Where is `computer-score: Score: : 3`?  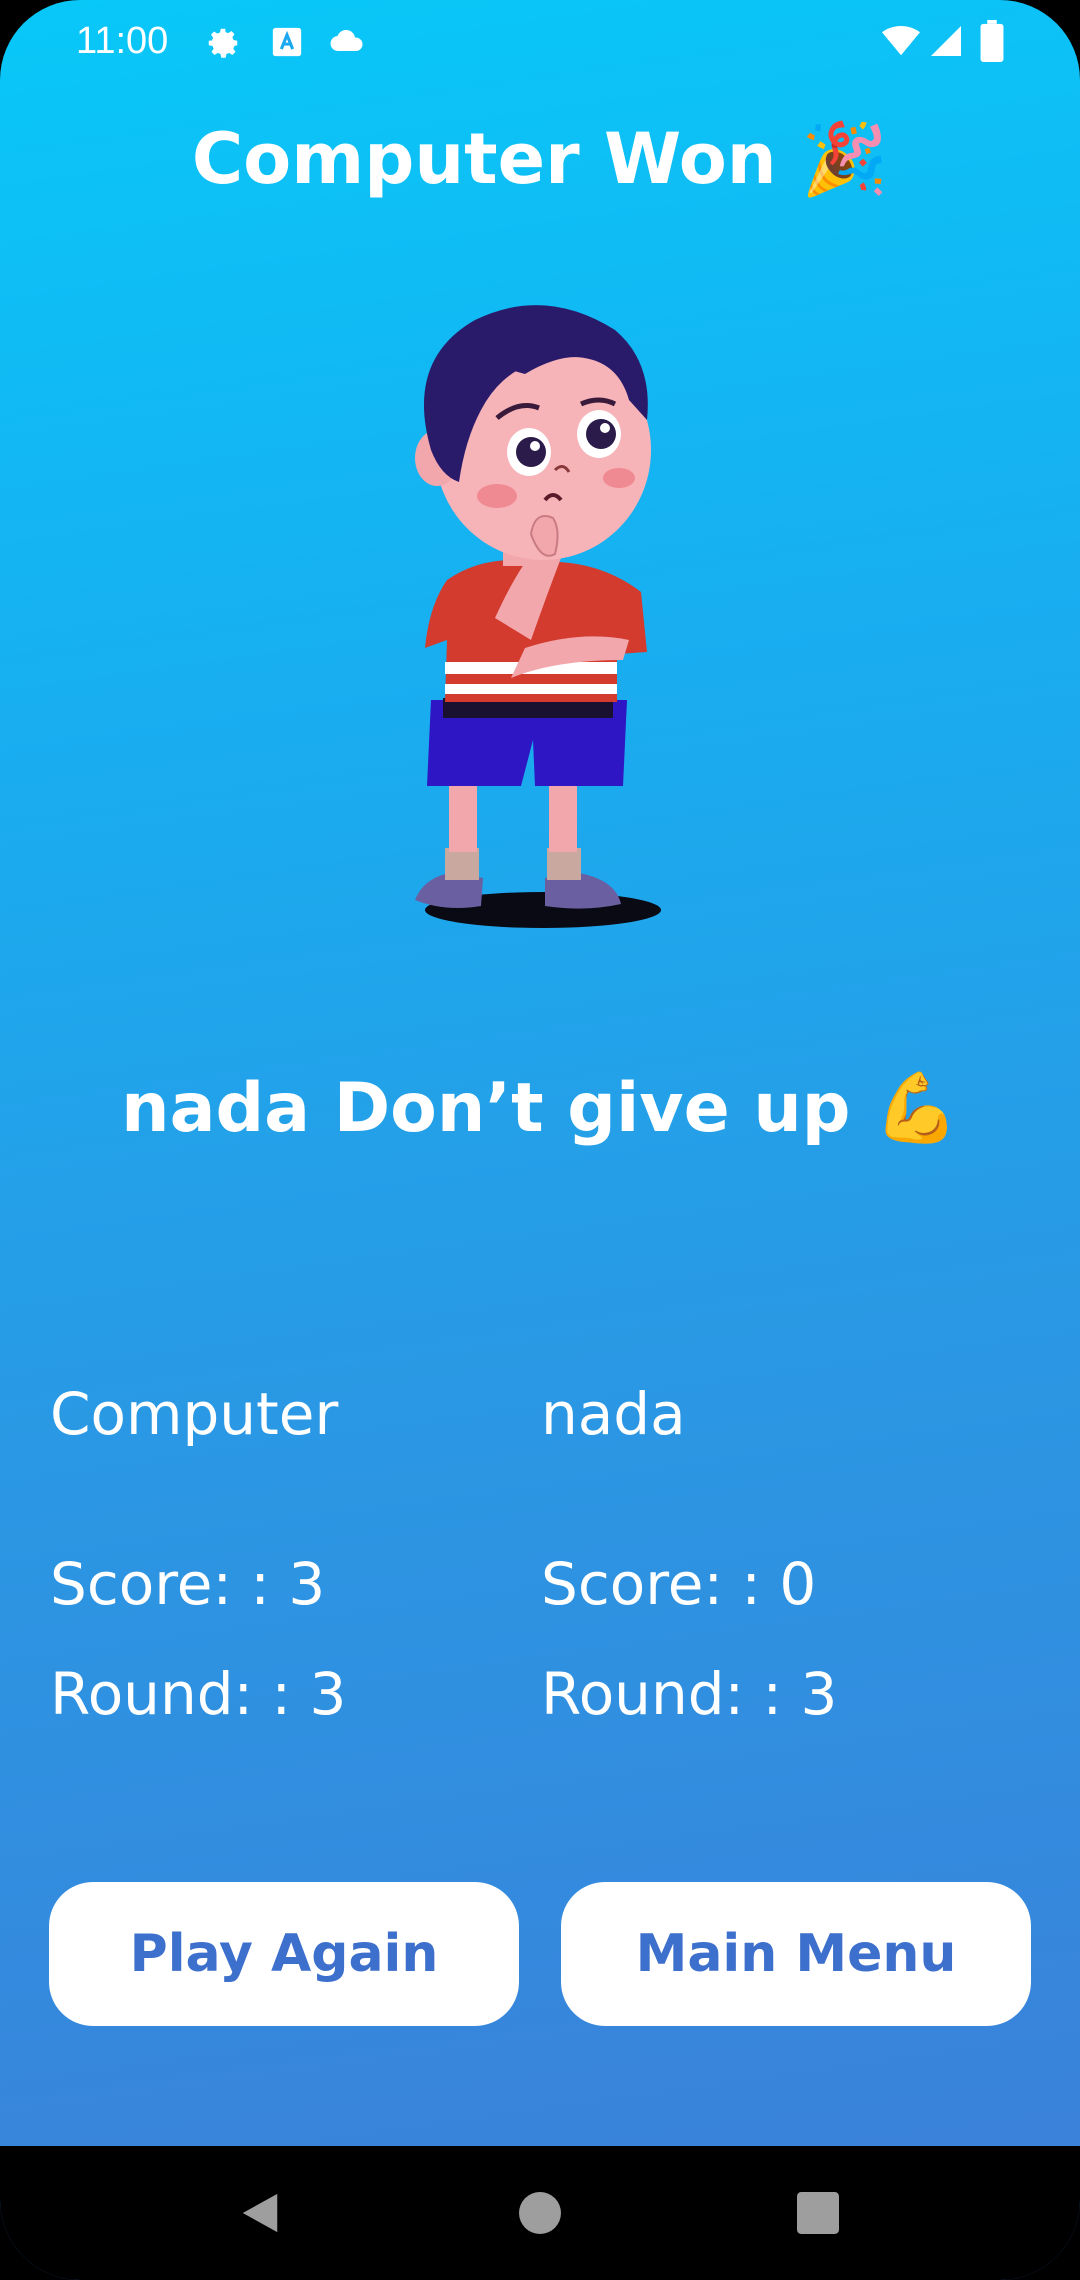 computer-score: Score: : 3 is located at coordinates (188, 1584).